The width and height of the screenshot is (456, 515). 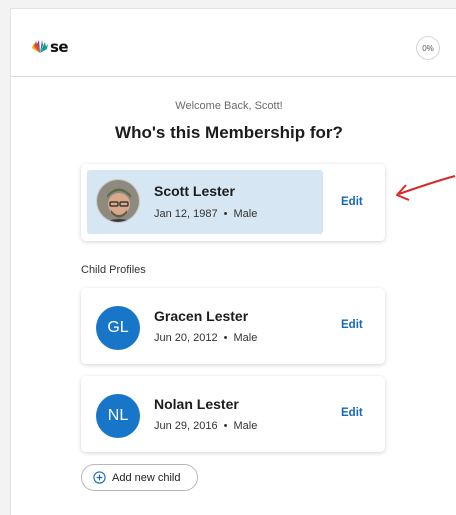 What do you see at coordinates (229, 106) in the screenshot?
I see `welcome-text: Welcome Back, Scott!` at bounding box center [229, 106].